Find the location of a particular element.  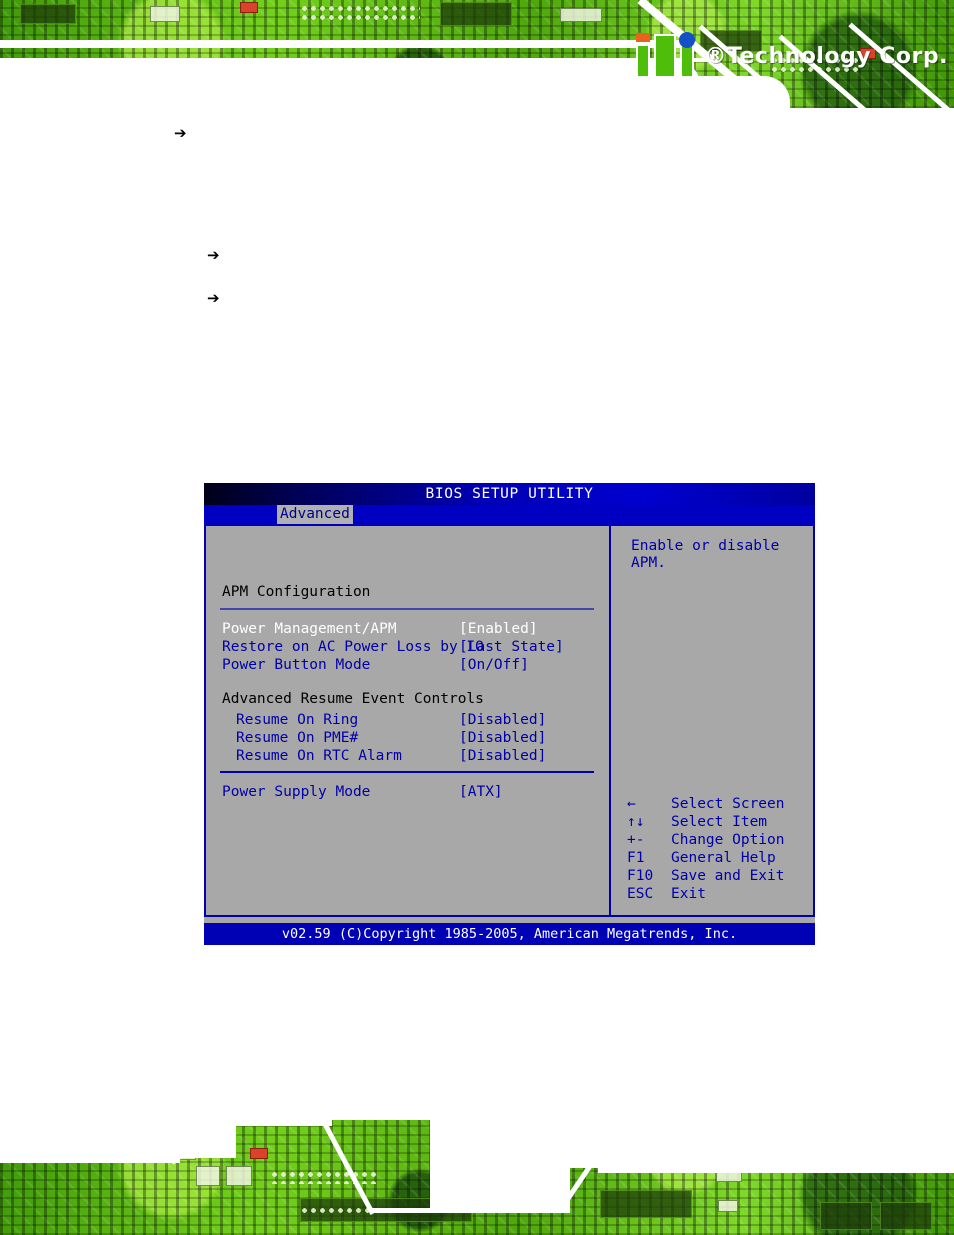

bios-title: BIOS SETUP UTILITY is located at coordinates (509, 494).